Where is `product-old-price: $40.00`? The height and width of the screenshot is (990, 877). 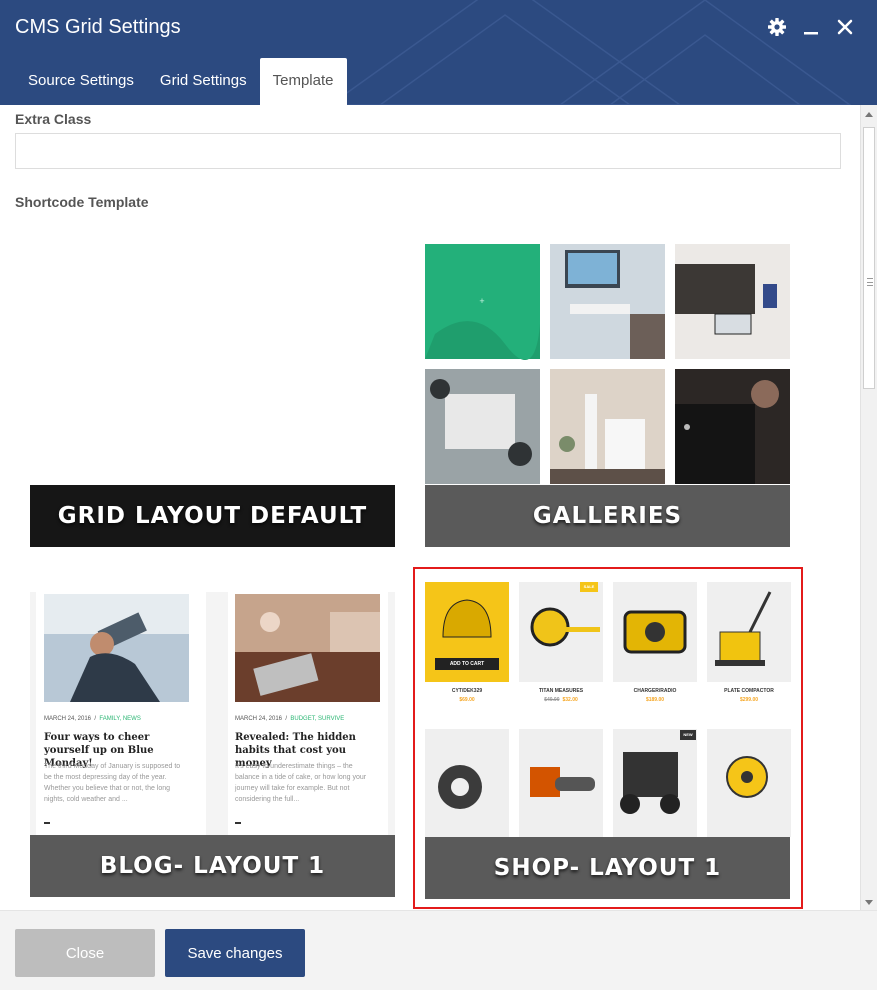
product-old-price: $40.00 is located at coordinates (552, 700).